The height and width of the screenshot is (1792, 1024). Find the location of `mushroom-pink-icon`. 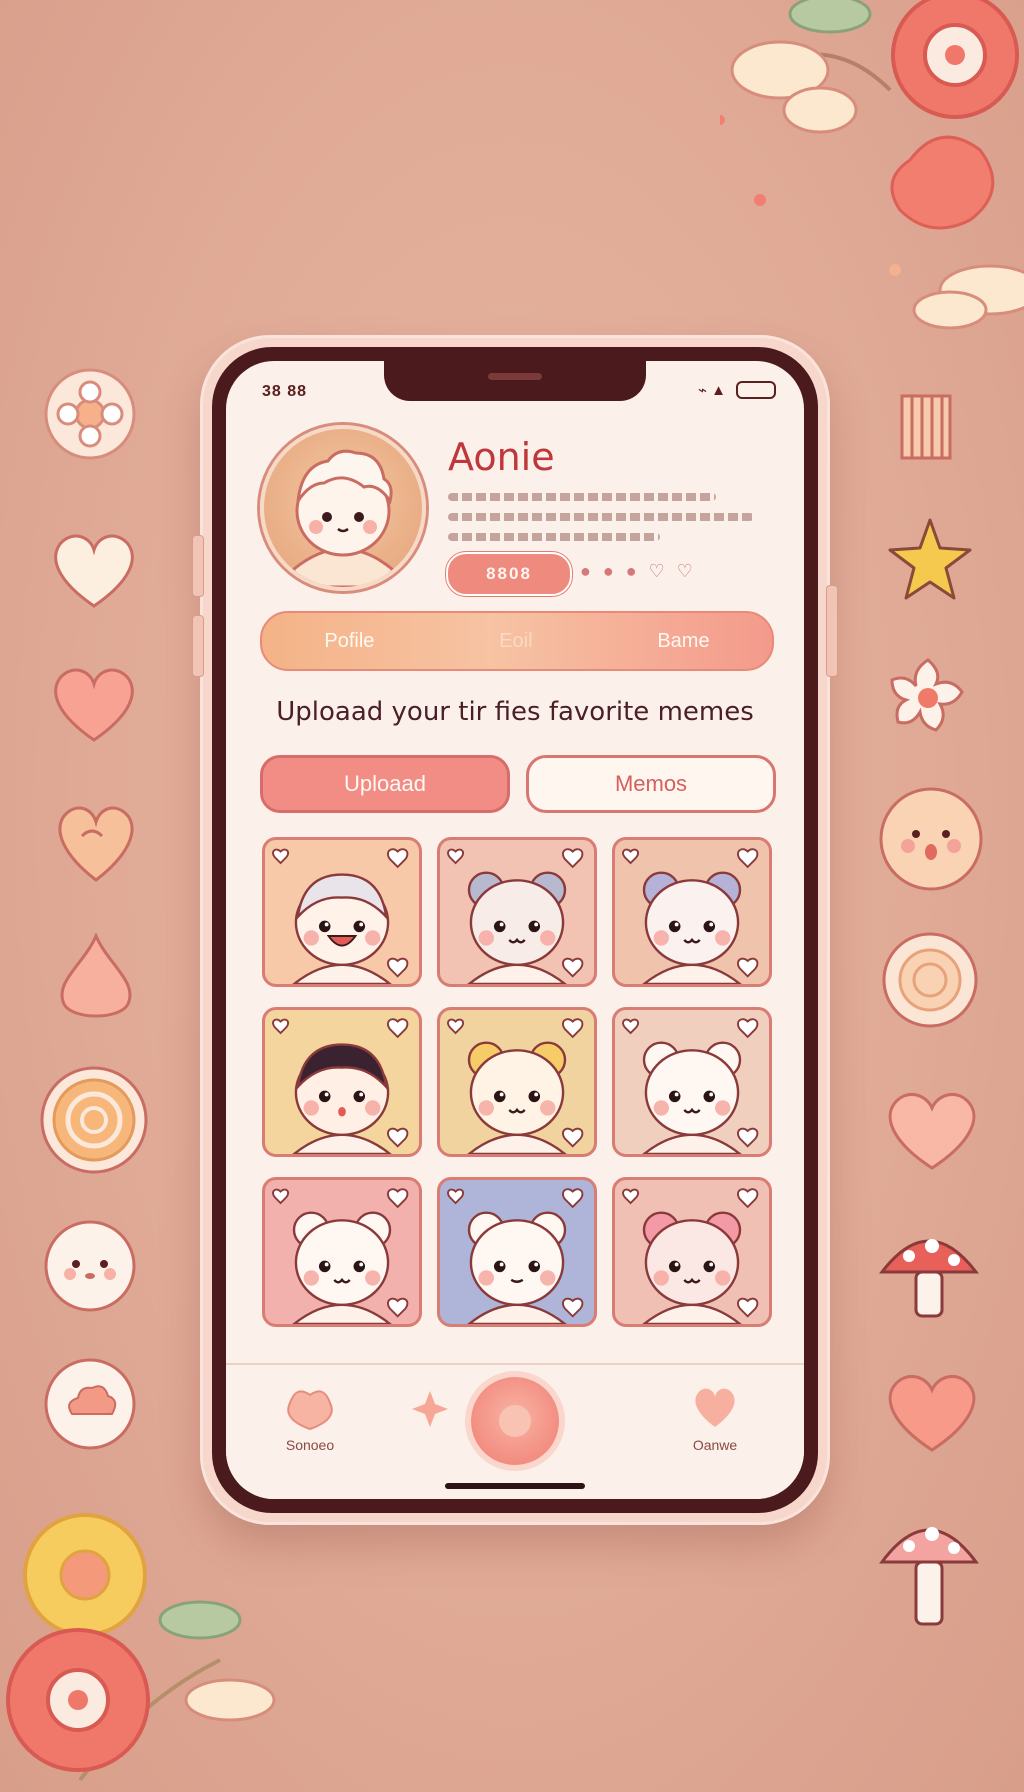

mushroom-pink-icon is located at coordinates (929, 1567).